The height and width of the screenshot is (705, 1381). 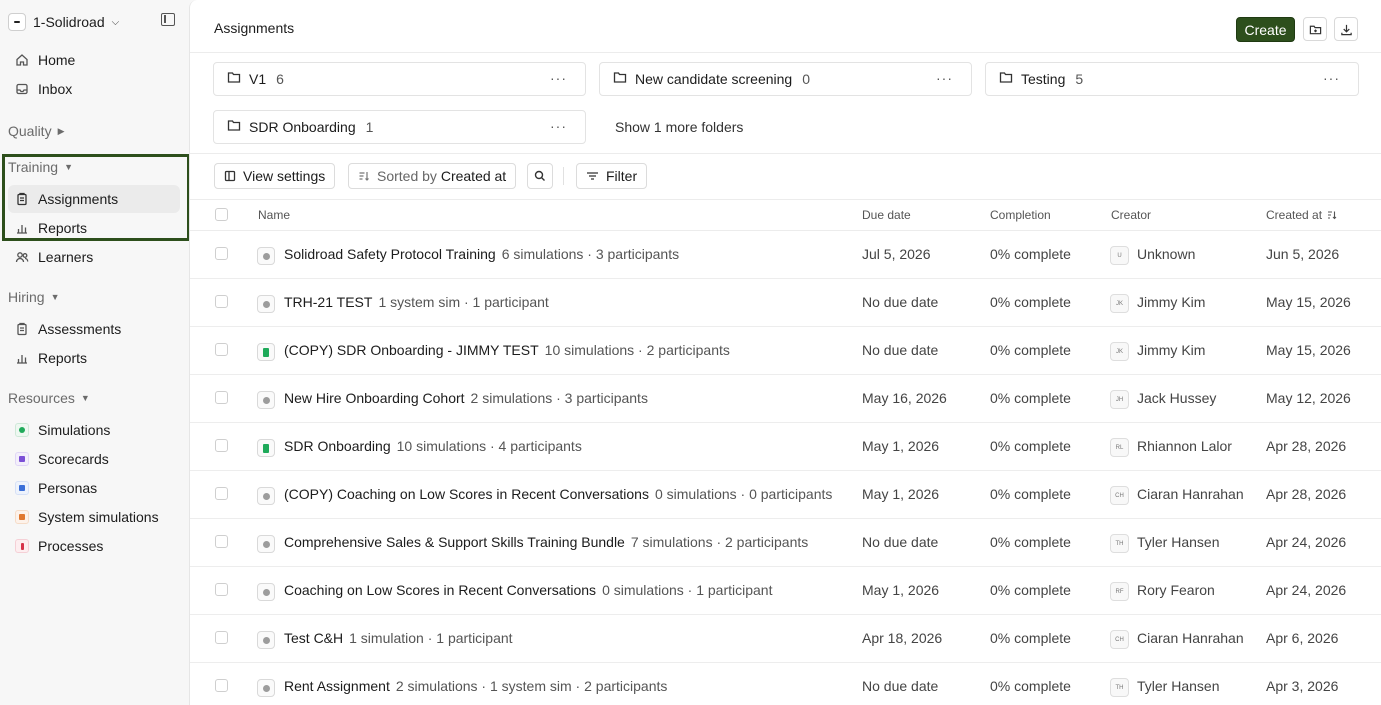 What do you see at coordinates (63, 228) in the screenshot?
I see `sidebar-item-label: Reports` at bounding box center [63, 228].